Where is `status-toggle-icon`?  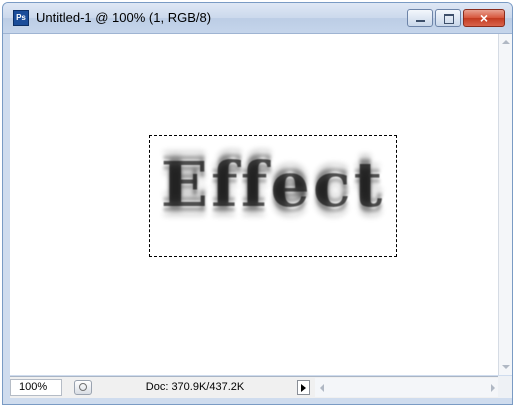
status-toggle-icon is located at coordinates (83, 387).